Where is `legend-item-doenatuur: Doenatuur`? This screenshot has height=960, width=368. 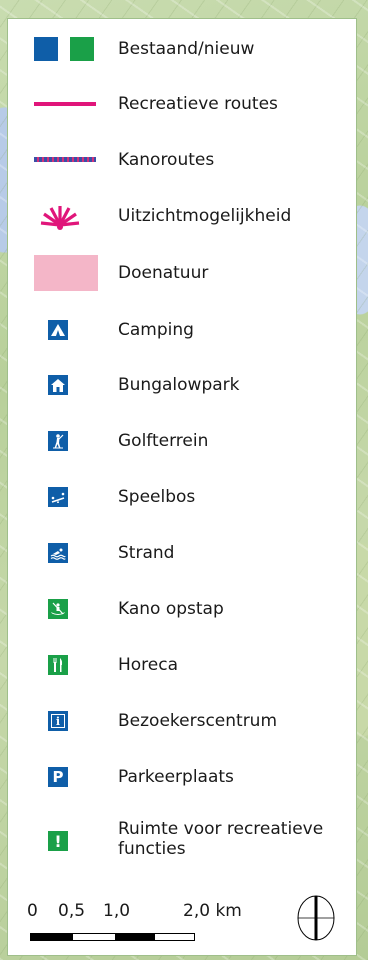 legend-item-doenatuur: Doenatuur is located at coordinates (182, 275).